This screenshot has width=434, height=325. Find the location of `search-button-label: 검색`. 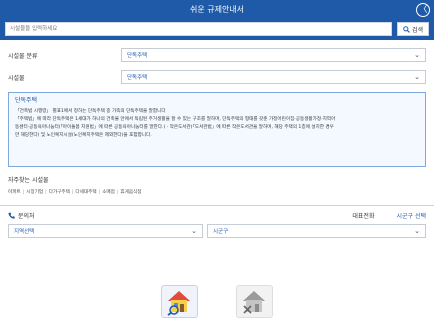

search-button-label: 검색 is located at coordinates (417, 30).